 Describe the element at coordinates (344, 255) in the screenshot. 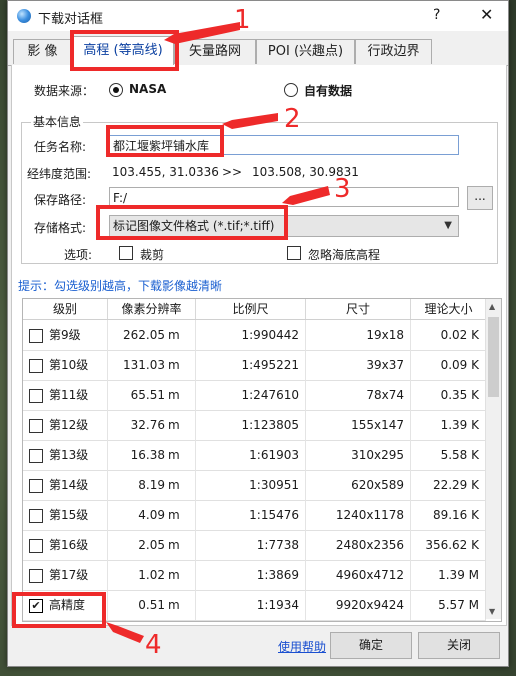

I see `ignore-seabed-label: 忽略海底高程` at that location.